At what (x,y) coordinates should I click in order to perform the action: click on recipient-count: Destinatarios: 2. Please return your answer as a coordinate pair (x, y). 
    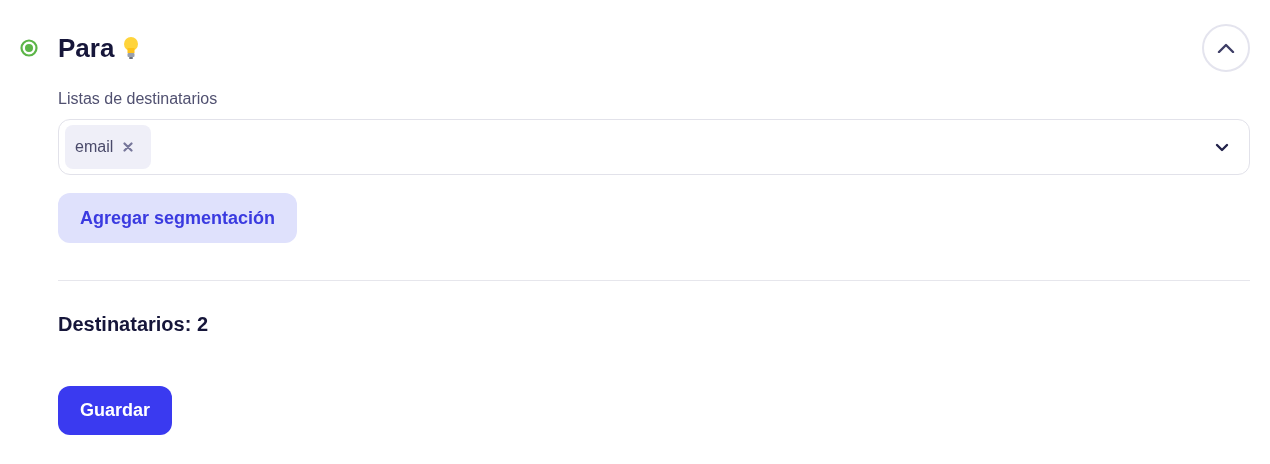
    Looking at the image, I should click on (134, 324).